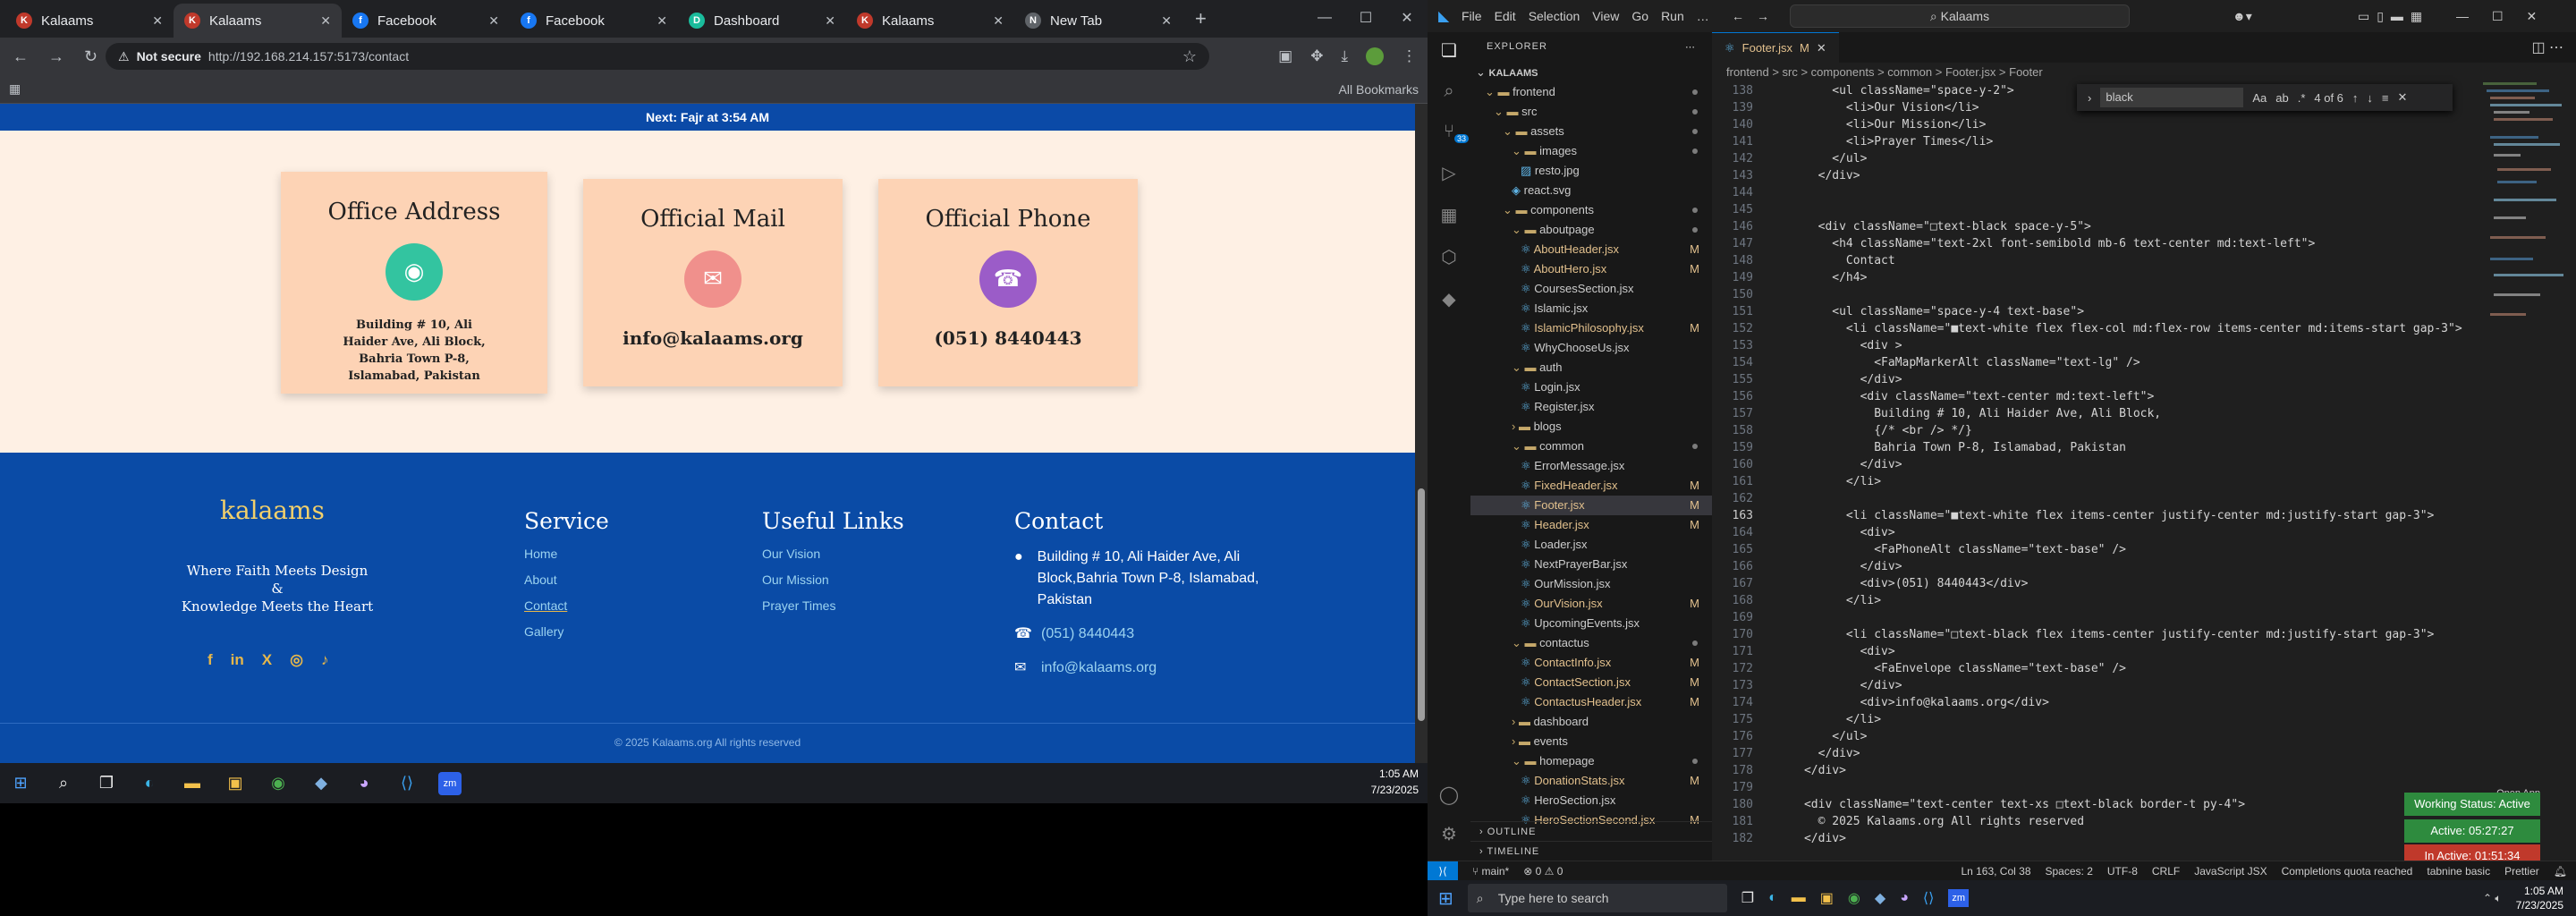  Describe the element at coordinates (1591, 564) in the screenshot. I see `tree-file: ⚛ NextPrayerBar.jsx` at that location.